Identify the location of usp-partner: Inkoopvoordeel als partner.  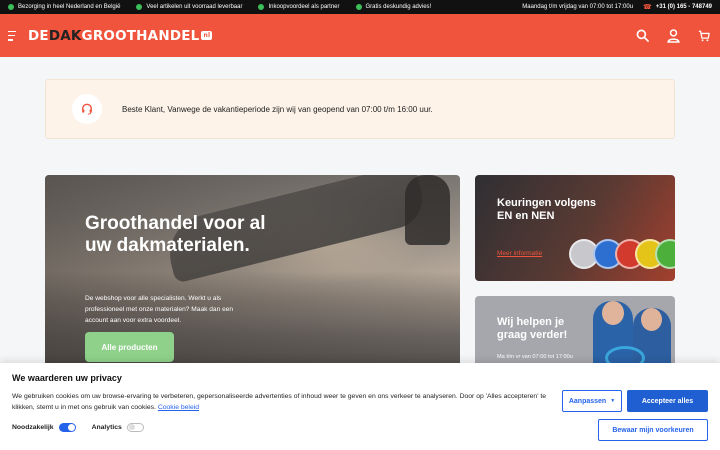
(299, 7).